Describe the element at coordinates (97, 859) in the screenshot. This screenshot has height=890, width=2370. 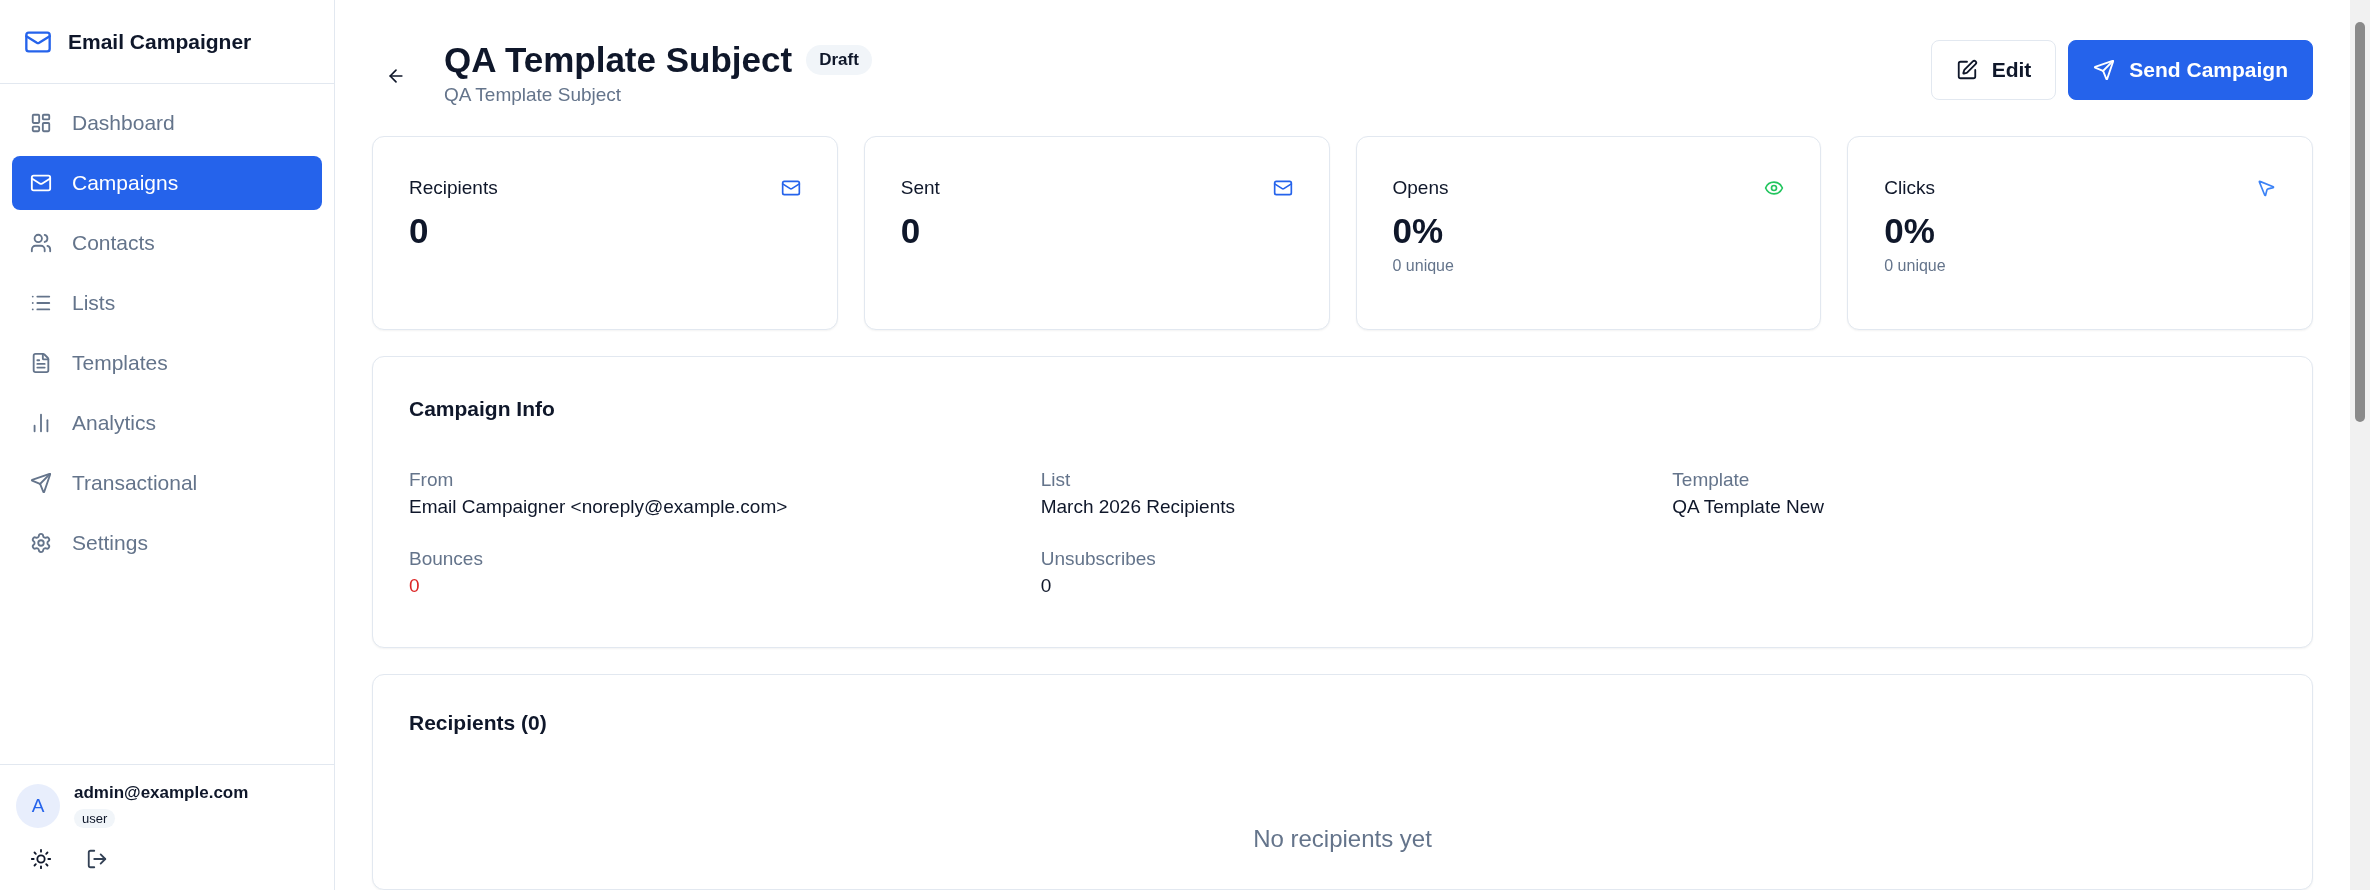
I see `logout-button` at that location.